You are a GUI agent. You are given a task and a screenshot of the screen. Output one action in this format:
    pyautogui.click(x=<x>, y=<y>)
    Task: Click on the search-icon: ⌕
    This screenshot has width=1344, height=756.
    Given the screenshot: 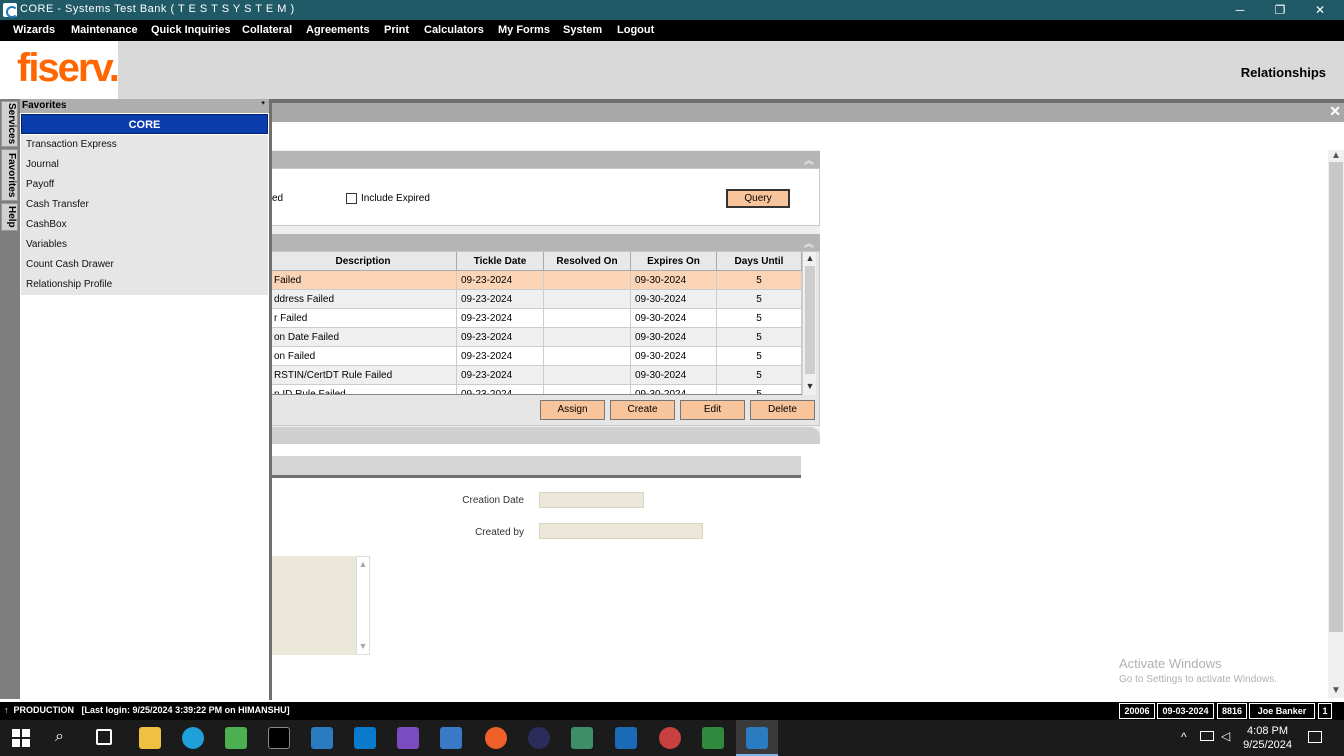 What is the action you would take?
    pyautogui.click(x=59, y=737)
    